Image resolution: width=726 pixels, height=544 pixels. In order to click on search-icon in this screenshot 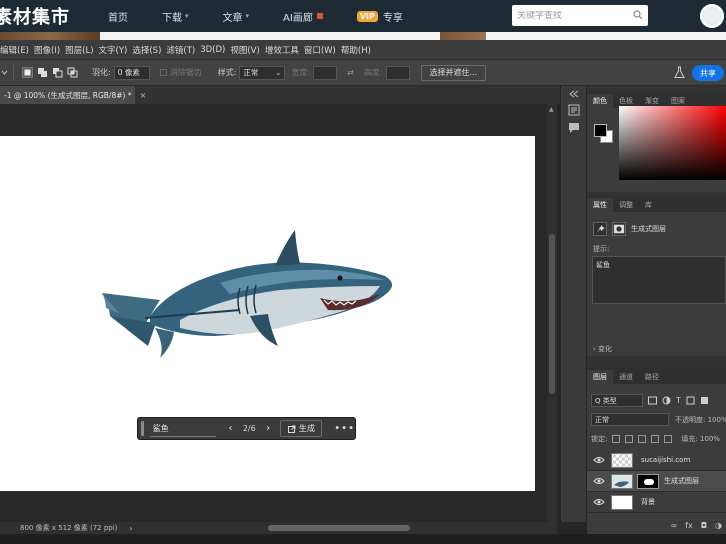, I will do `click(638, 15)`.